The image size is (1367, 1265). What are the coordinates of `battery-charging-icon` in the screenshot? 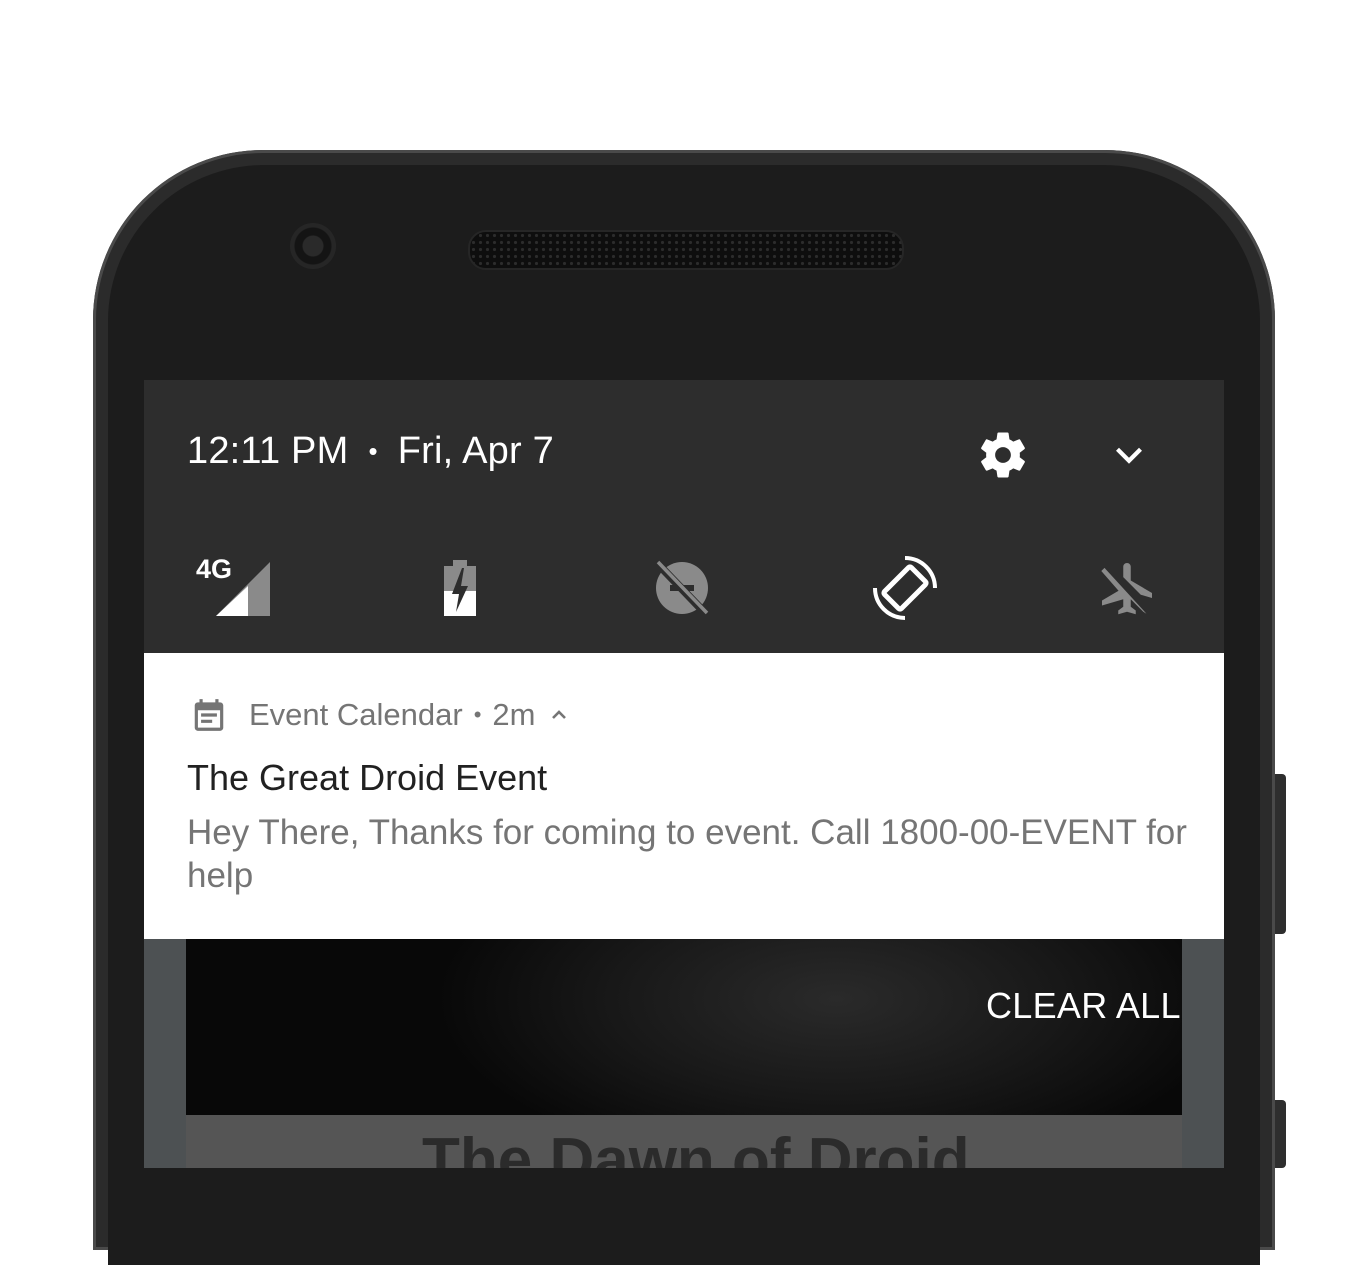 It's located at (460, 588).